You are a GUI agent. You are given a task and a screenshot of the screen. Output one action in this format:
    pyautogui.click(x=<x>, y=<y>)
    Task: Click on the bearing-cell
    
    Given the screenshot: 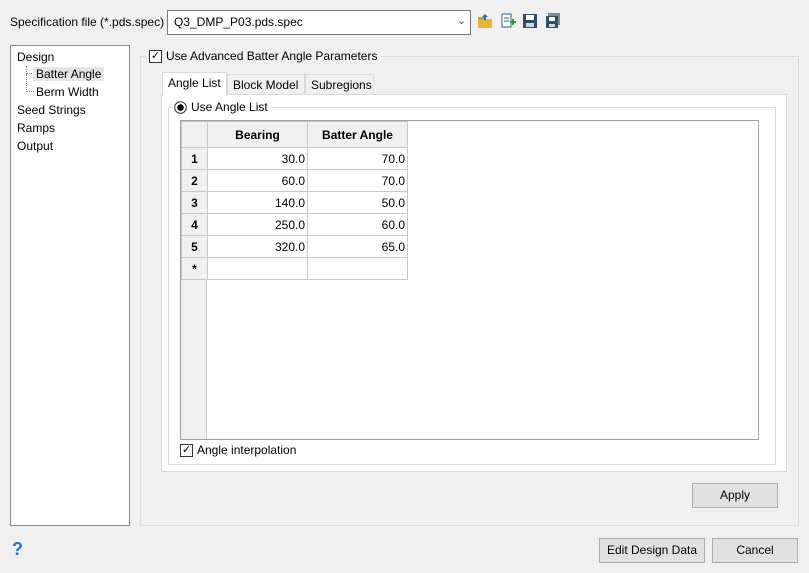 What is the action you would take?
    pyautogui.click(x=257, y=268)
    